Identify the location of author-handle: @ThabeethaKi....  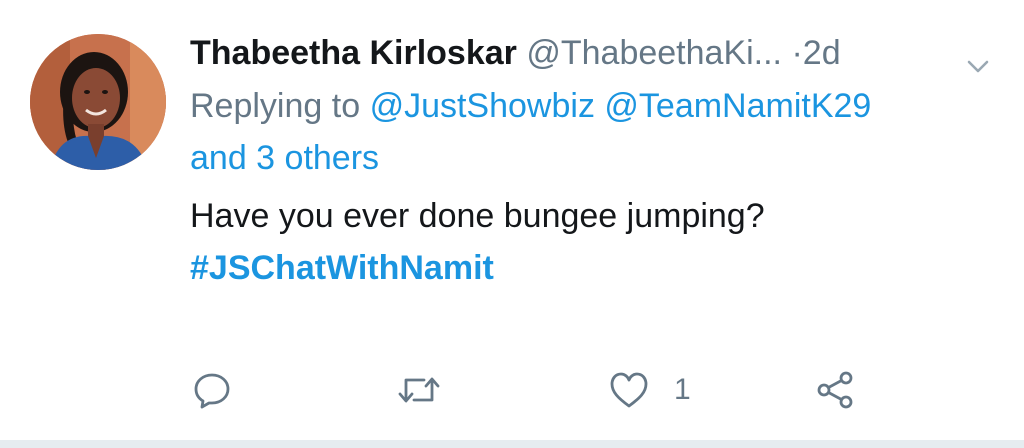
(654, 53).